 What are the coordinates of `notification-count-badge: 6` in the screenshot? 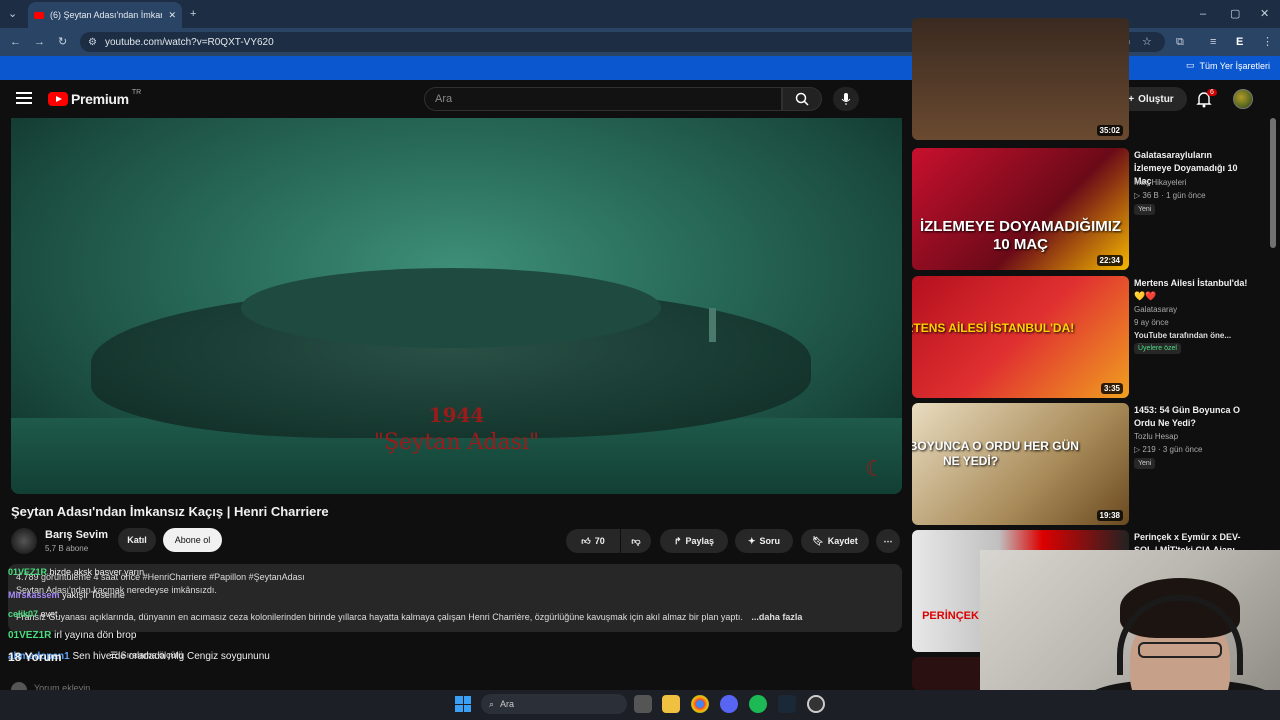 It's located at (1212, 92).